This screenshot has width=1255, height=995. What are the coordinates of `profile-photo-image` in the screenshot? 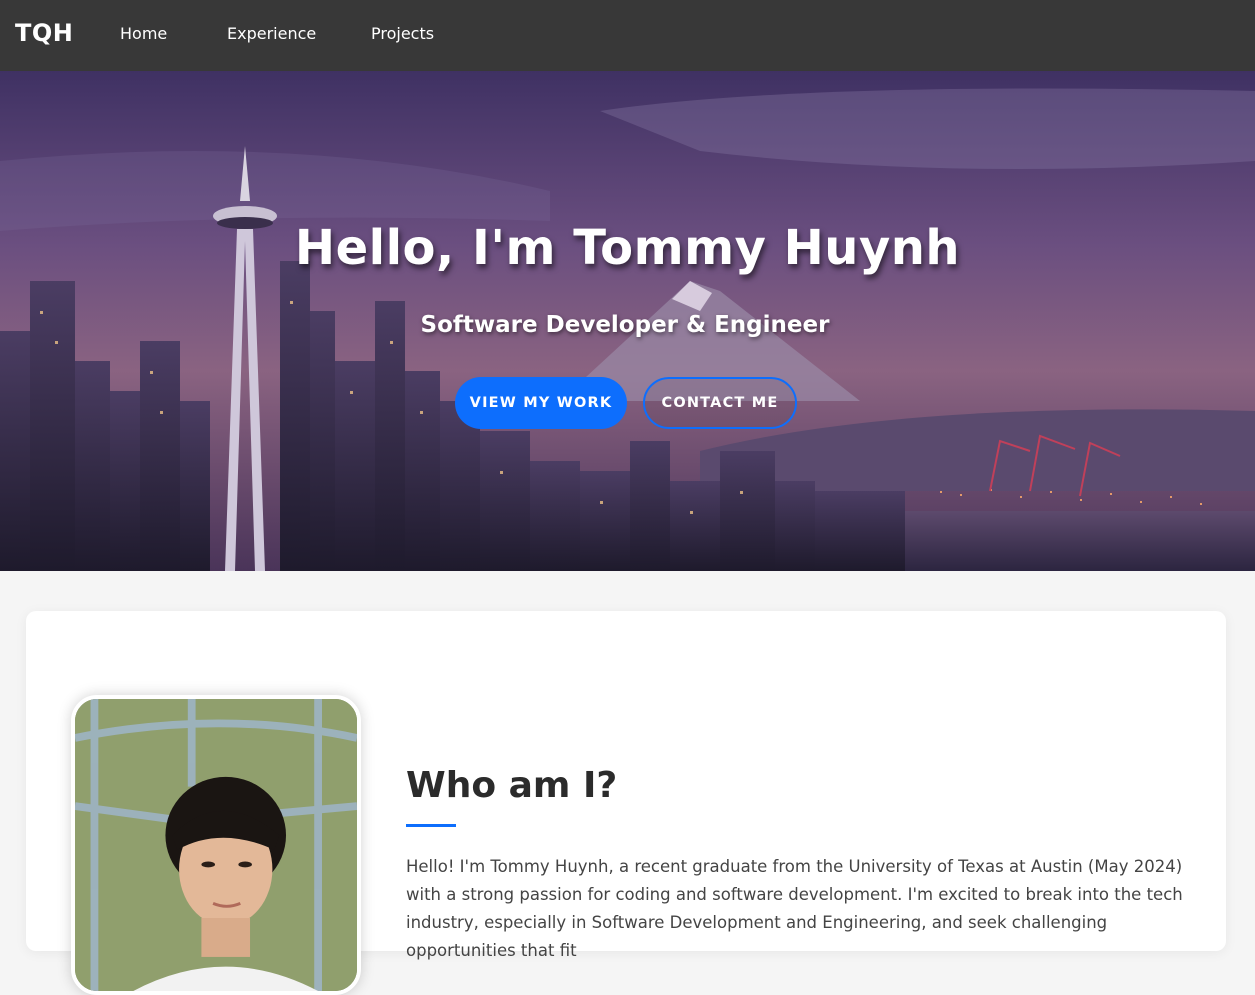 It's located at (216, 845).